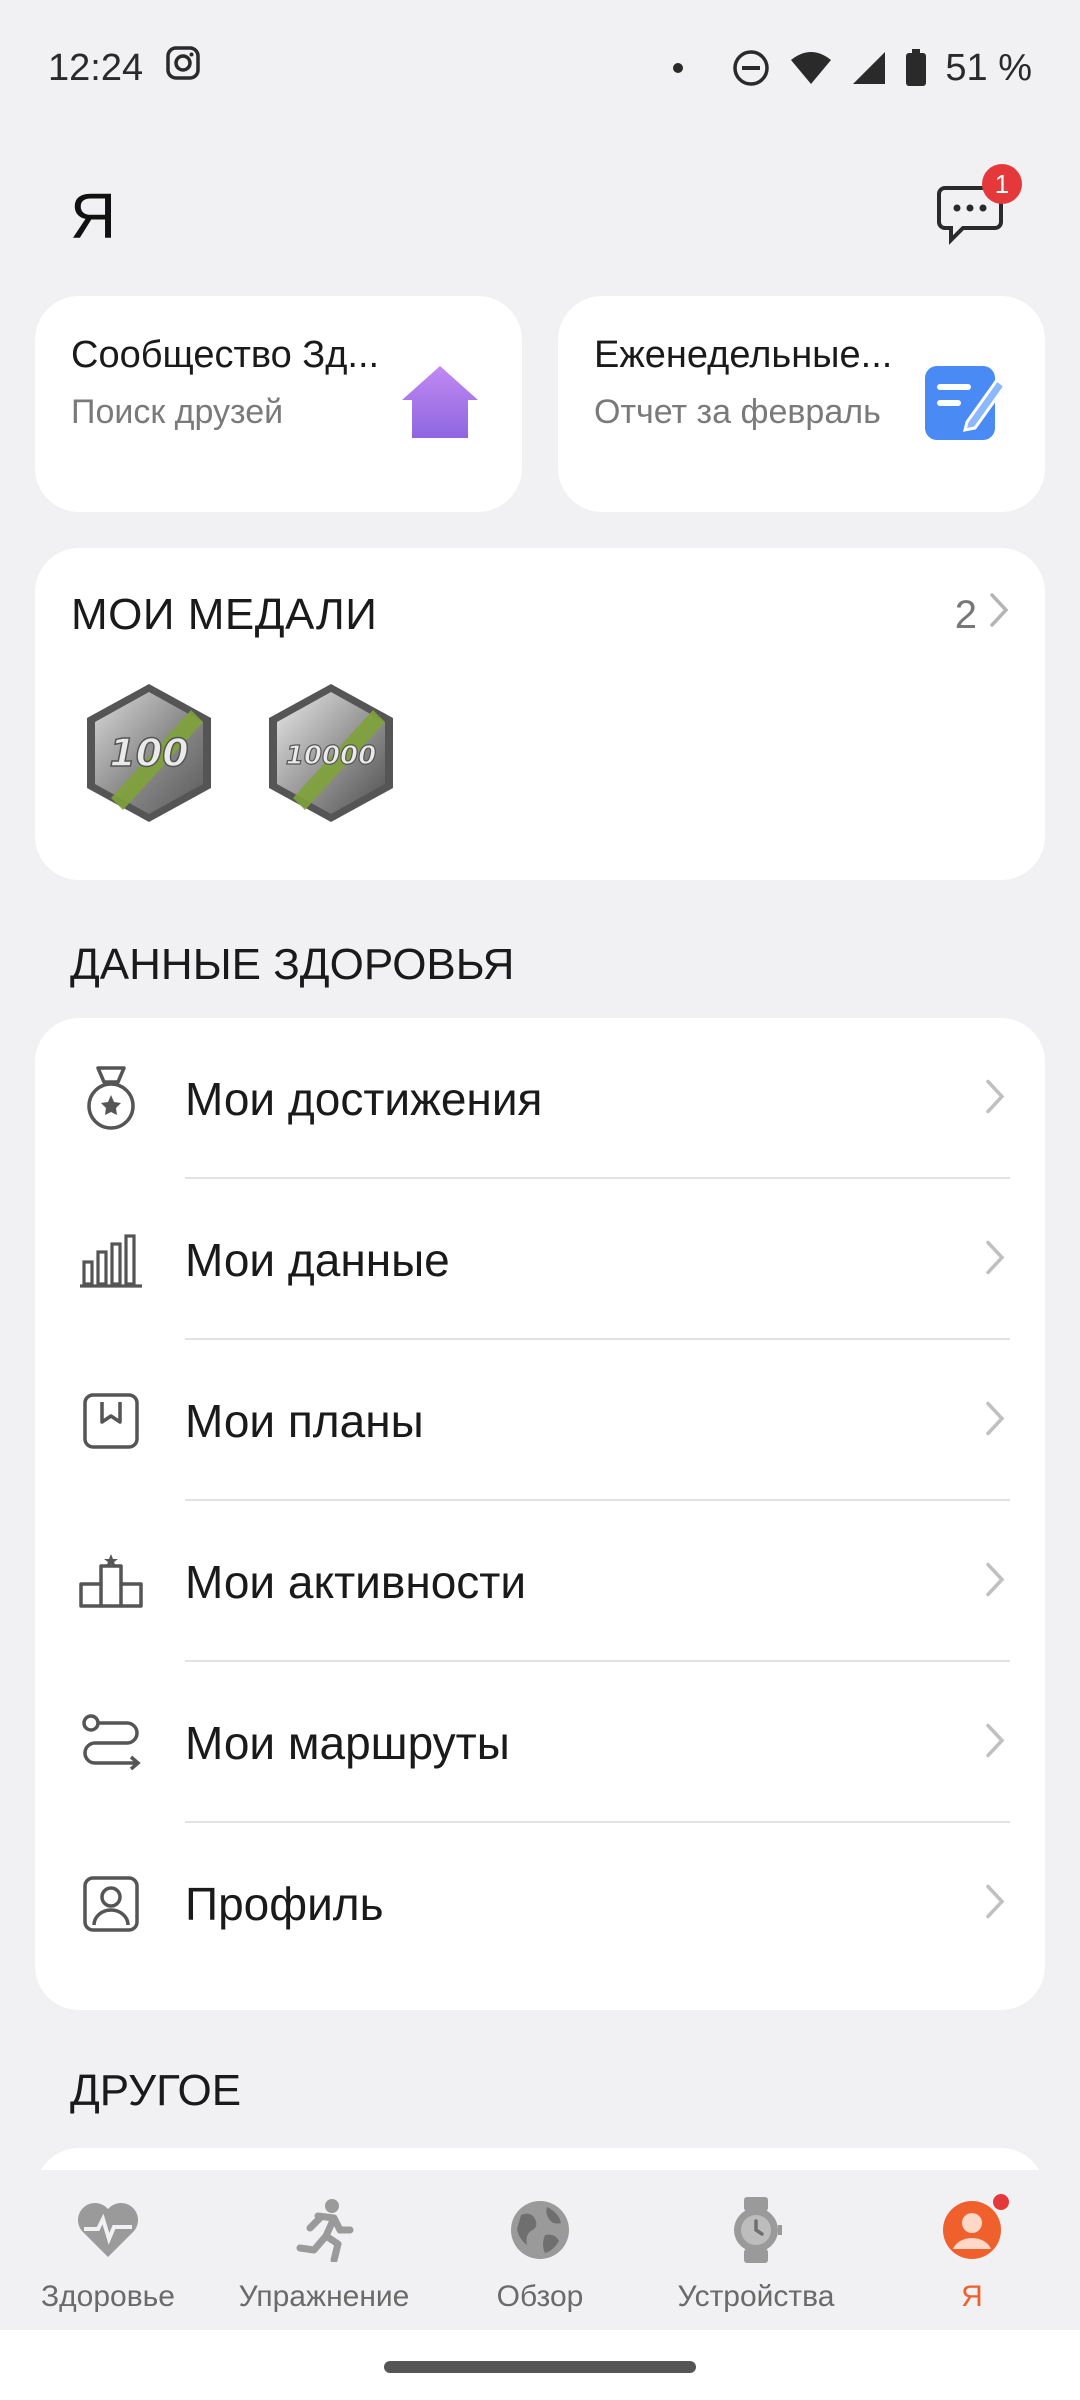  I want to click on avatar-icon, so click(975, 2230).